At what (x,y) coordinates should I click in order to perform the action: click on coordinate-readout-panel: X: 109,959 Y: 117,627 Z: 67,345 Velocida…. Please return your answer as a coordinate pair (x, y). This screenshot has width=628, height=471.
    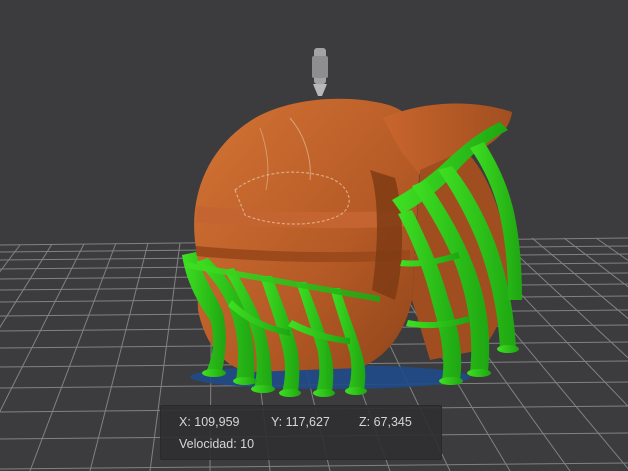
    Looking at the image, I should click on (301, 432).